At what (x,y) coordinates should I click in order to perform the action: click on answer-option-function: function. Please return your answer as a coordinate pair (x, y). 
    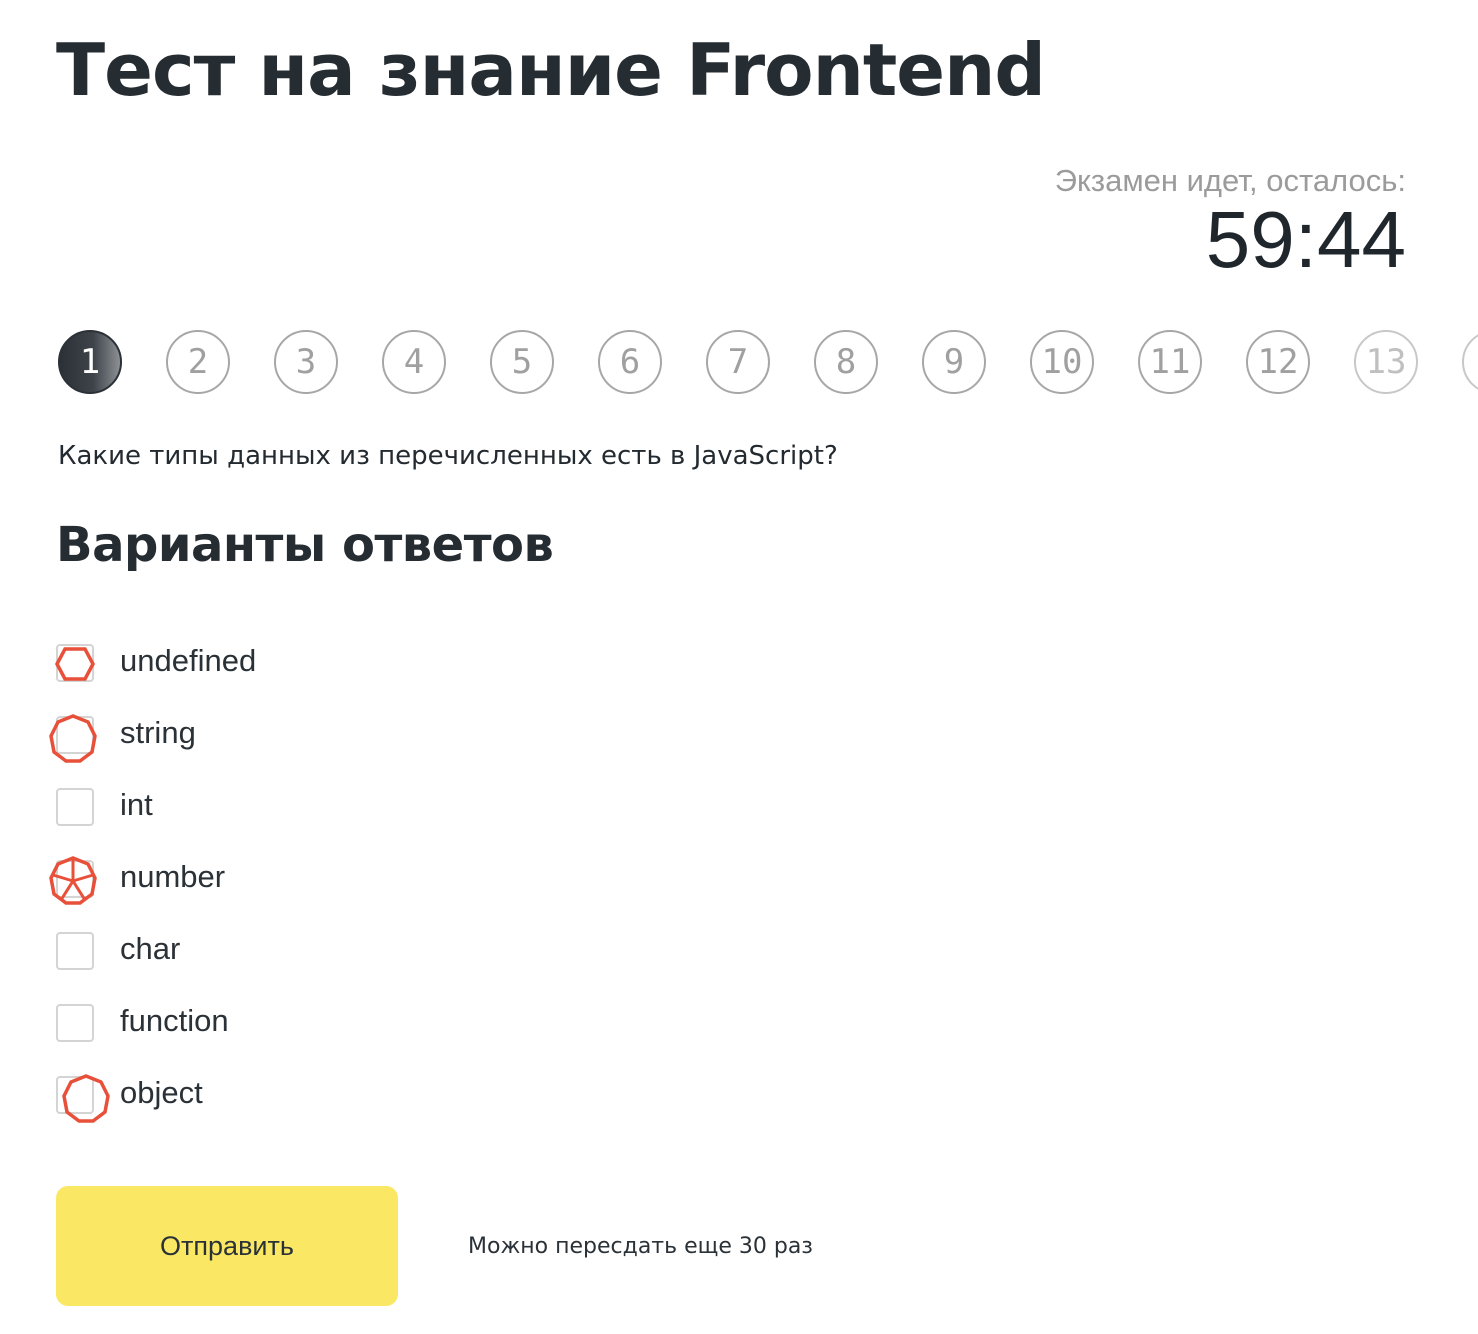
    Looking at the image, I should click on (156, 1036).